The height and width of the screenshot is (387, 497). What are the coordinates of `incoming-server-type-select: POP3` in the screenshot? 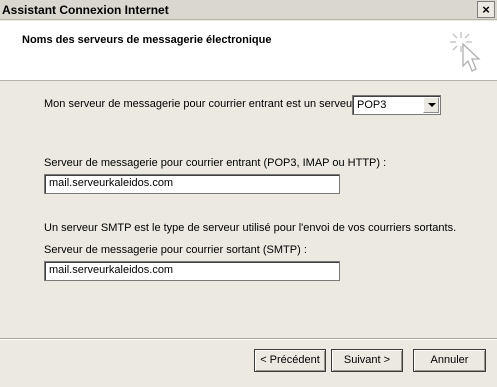 It's located at (396, 105).